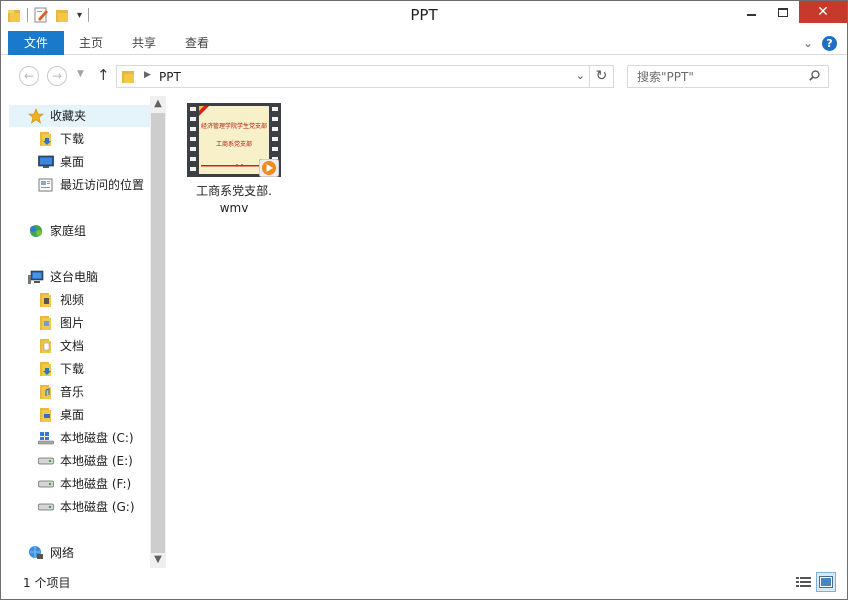 The image size is (848, 600). Describe the element at coordinates (80, 74) in the screenshot. I see `recent-locations-dropdown-icon: ▼` at that location.